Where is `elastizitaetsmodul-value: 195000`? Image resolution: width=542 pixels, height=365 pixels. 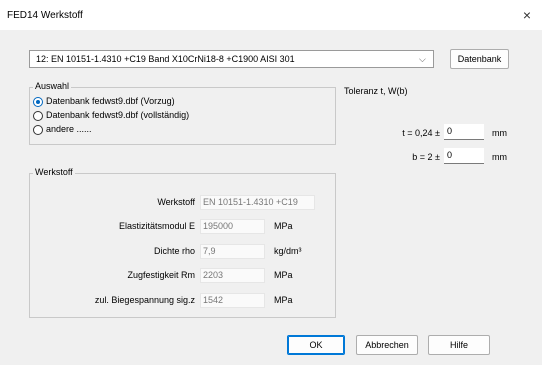
elastizitaetsmodul-value: 195000 is located at coordinates (232, 226).